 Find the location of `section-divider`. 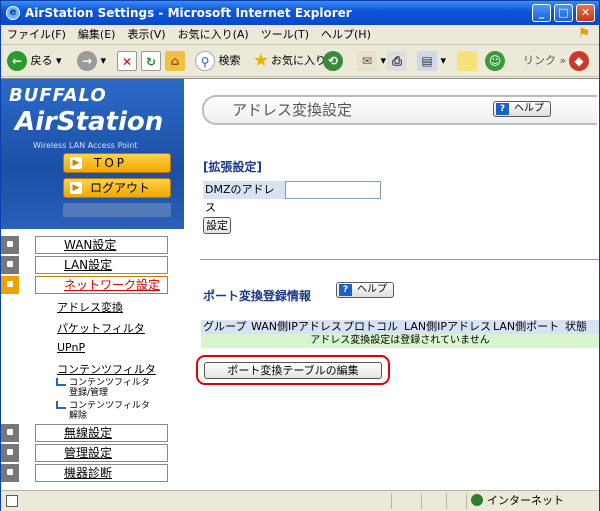

section-divider is located at coordinates (399, 259).